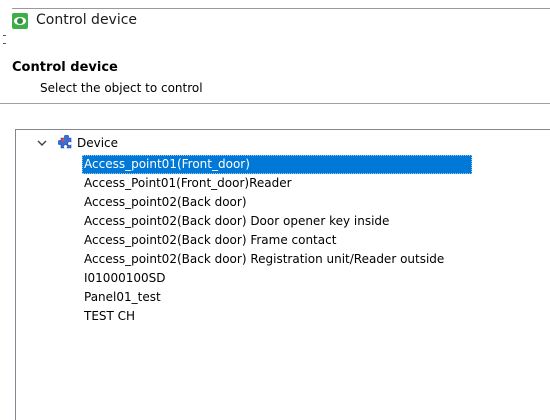 The width and height of the screenshot is (550, 420). I want to click on header-subtitle: Select the object to control, so click(121, 88).